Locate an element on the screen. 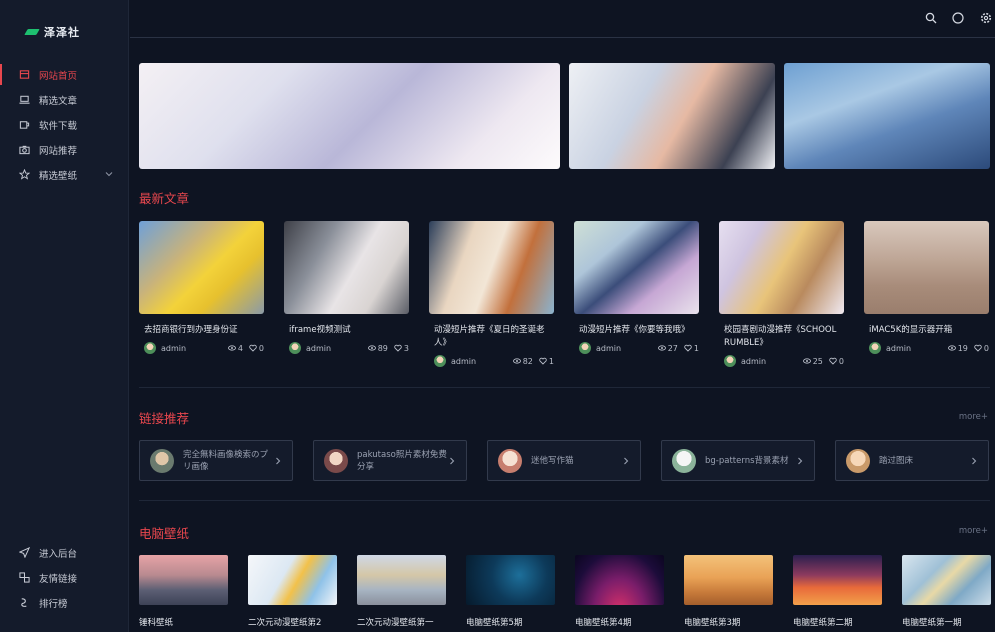  rank-icon is located at coordinates (24, 603).